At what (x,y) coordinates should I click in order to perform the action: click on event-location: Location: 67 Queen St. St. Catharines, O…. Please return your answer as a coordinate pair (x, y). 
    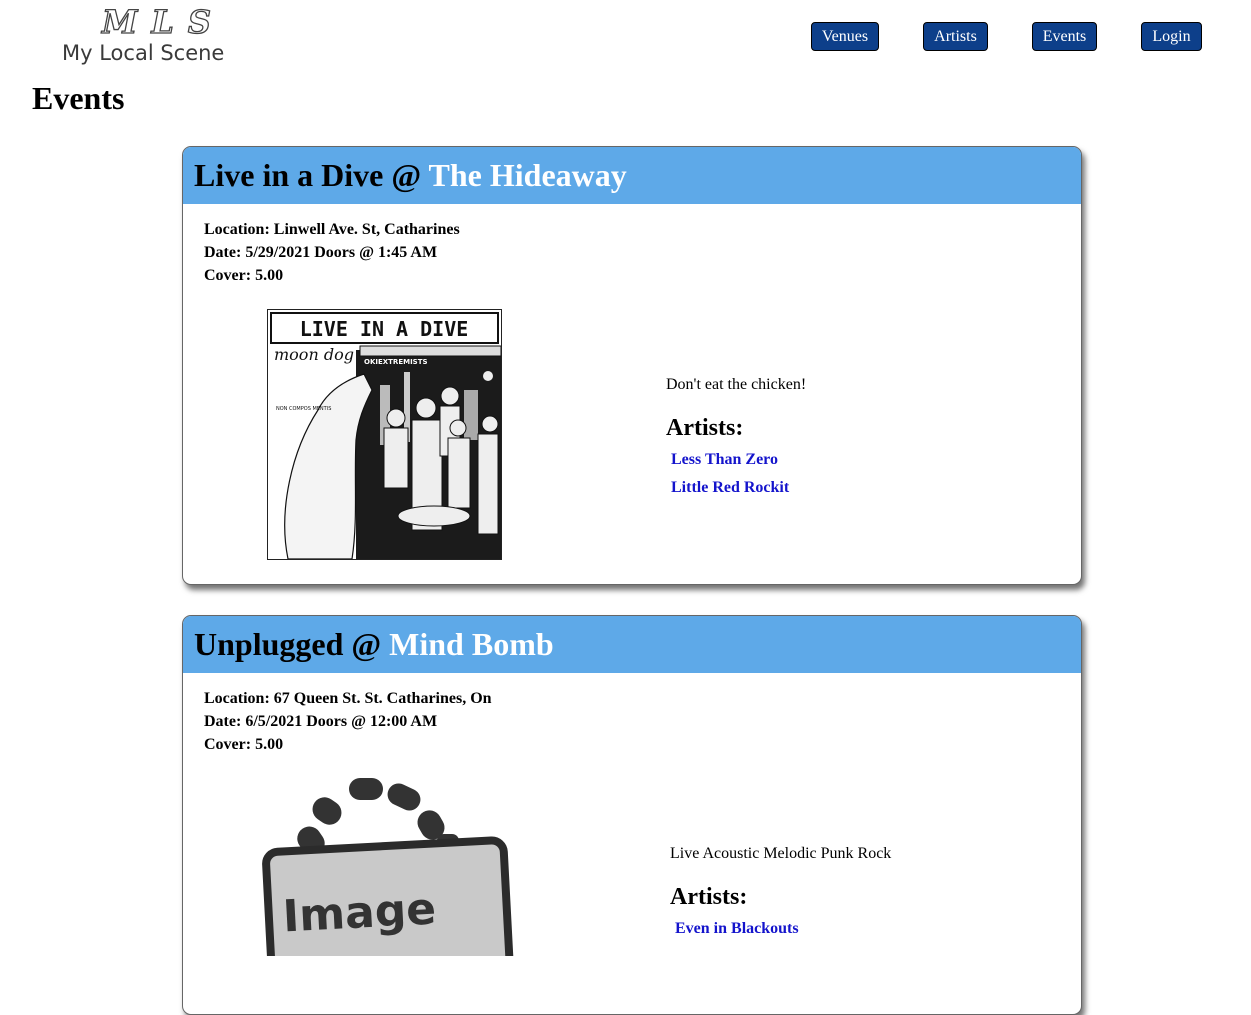
    Looking at the image, I should click on (348, 698).